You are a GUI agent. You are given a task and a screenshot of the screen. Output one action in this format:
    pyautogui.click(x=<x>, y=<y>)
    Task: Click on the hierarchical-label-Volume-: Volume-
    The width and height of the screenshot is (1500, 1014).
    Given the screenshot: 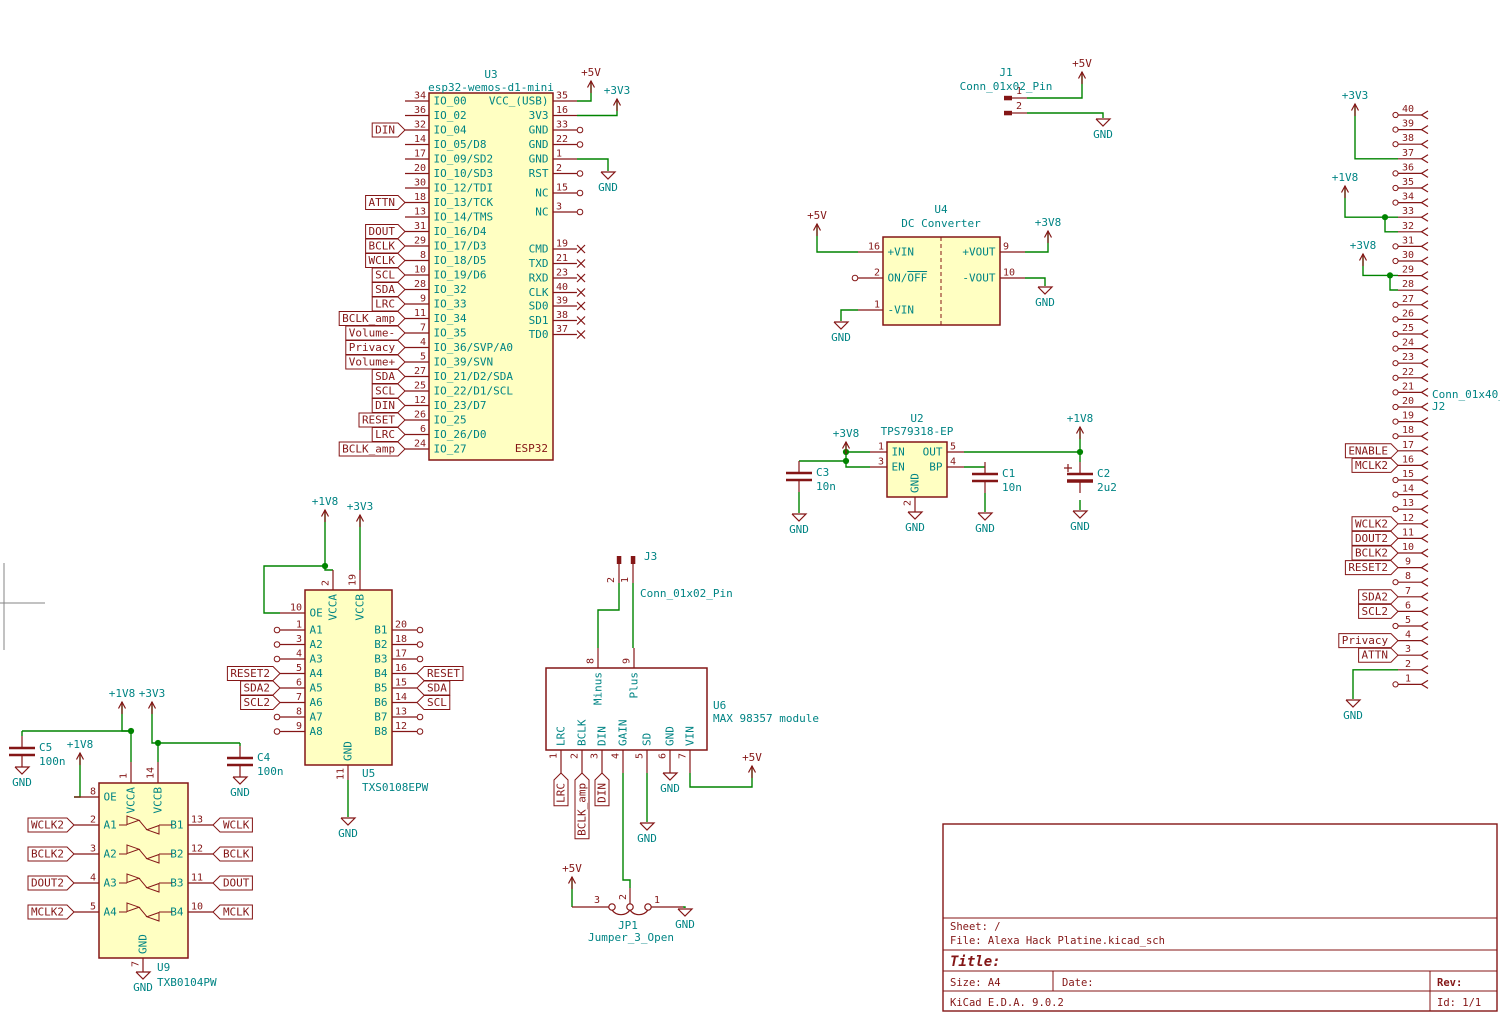 What is the action you would take?
    pyautogui.click(x=375, y=333)
    